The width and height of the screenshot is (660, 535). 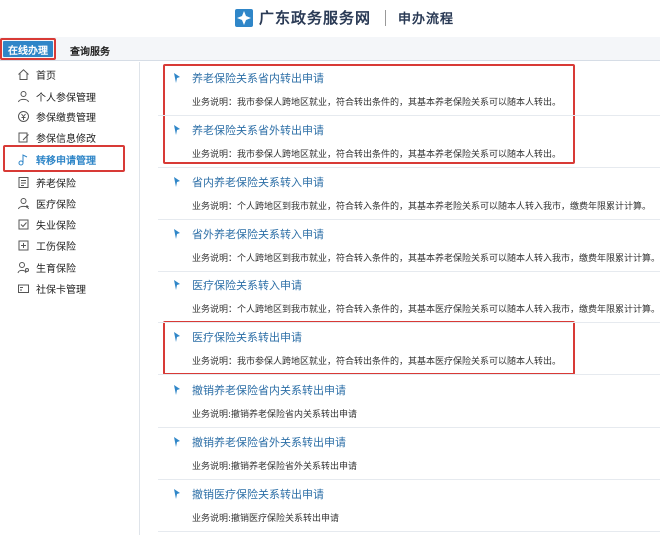 What do you see at coordinates (23, 96) in the screenshot?
I see `person-icon` at bounding box center [23, 96].